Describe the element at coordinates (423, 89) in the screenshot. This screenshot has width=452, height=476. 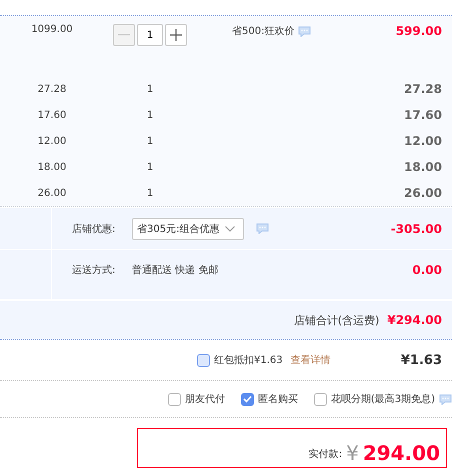
I see `item-total: 27.28` at that location.